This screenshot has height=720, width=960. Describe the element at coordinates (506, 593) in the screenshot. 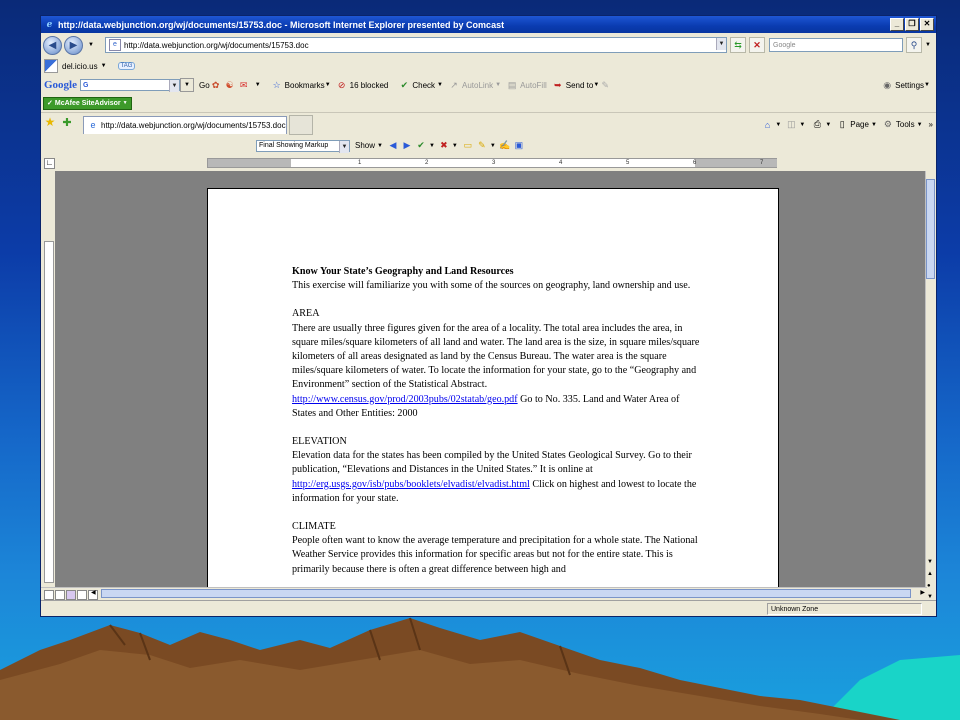

I see `horizontal-scroll-thumb` at that location.